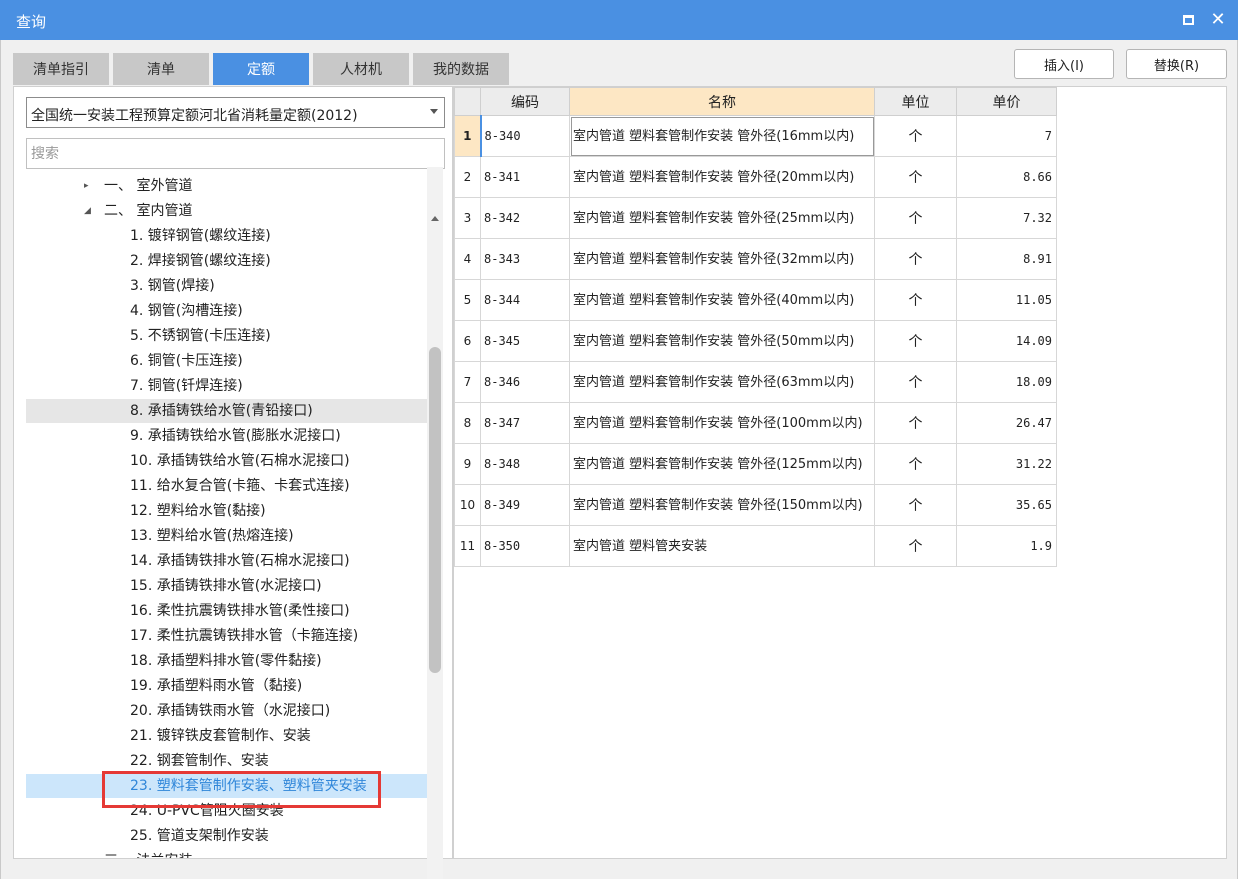 This screenshot has height=879, width=1238. I want to click on name-cell: 室内管道 塑料套管制作安装 管外径(16mm以内), so click(722, 136).